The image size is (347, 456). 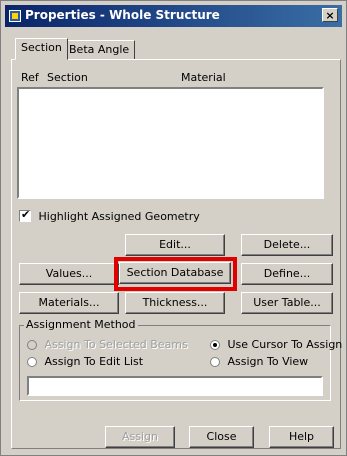 What do you see at coordinates (119, 216) in the screenshot?
I see `checkbox-label: Highlight Assigned Geometry` at bounding box center [119, 216].